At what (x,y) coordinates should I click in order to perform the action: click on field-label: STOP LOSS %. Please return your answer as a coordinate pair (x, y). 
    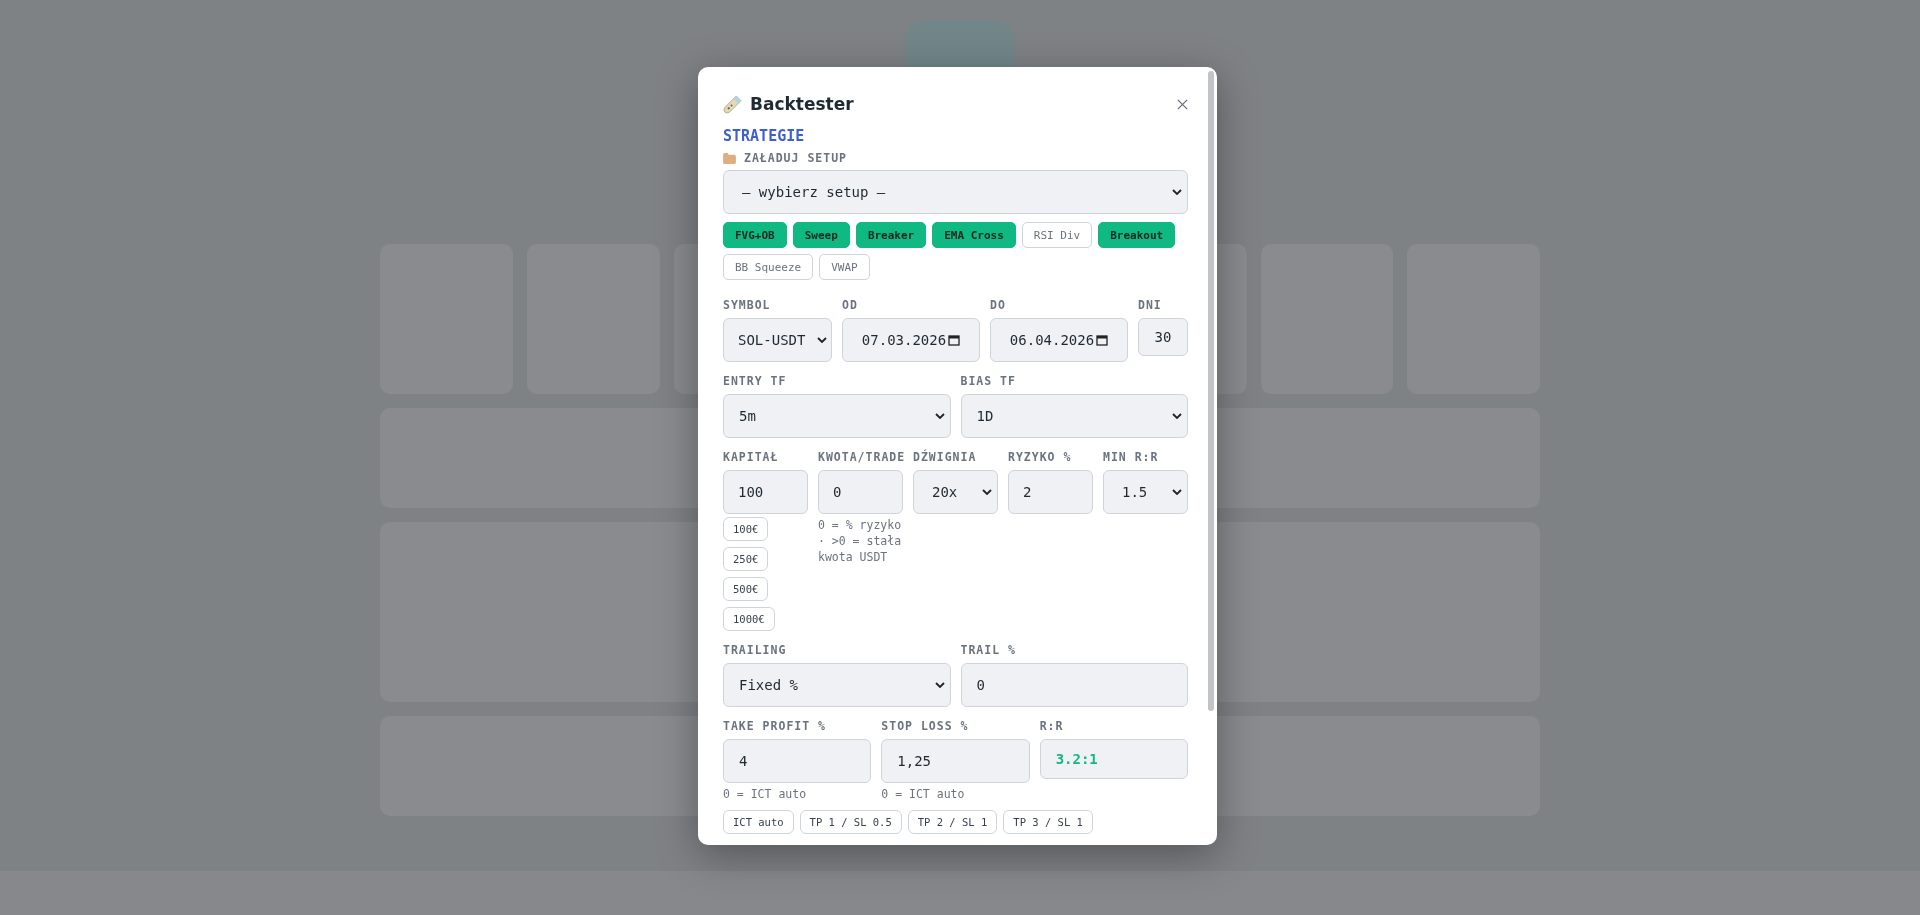
    Looking at the image, I should click on (925, 726).